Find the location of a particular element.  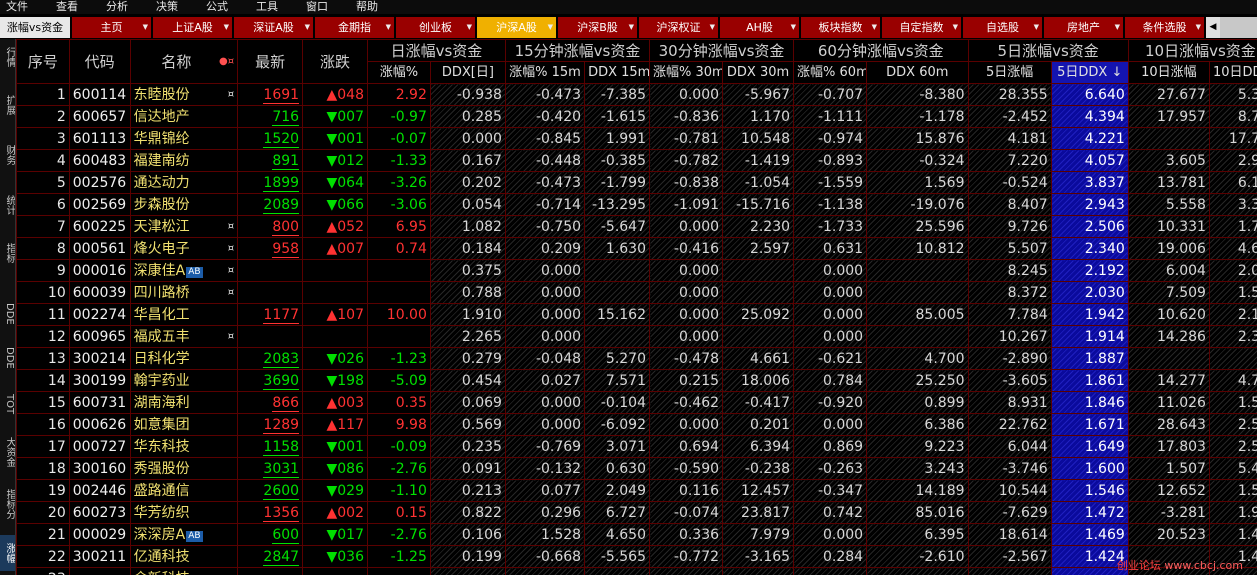

stock-name: 盛路通信 is located at coordinates (184, 490).